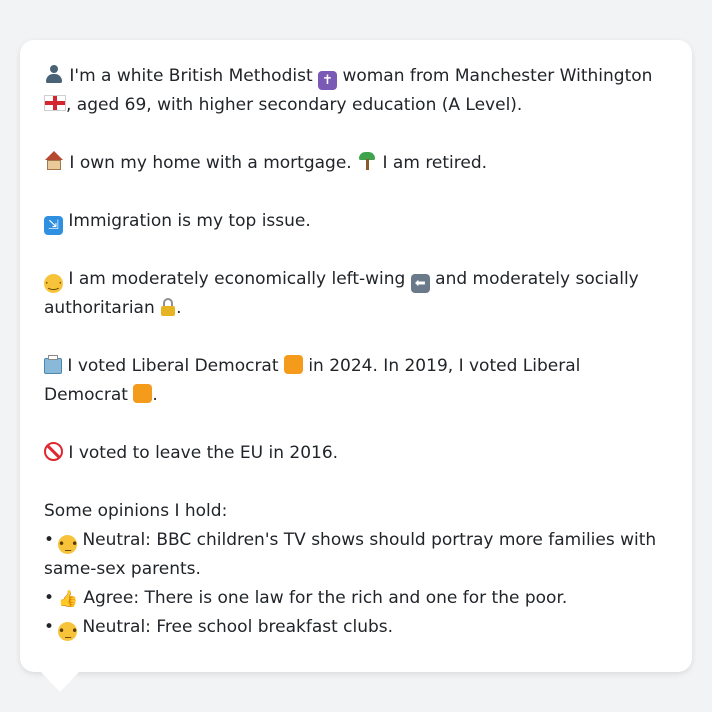  What do you see at coordinates (420, 283) in the screenshot?
I see `left-arrow-icon: ⬅` at bounding box center [420, 283].